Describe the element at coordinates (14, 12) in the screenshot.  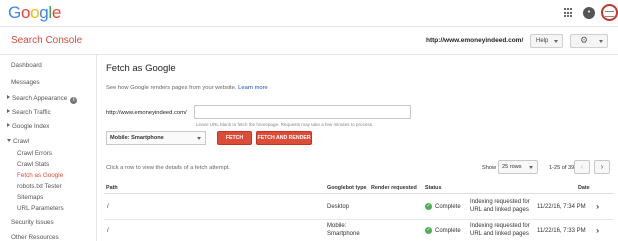
I see `logo-letter: G` at that location.